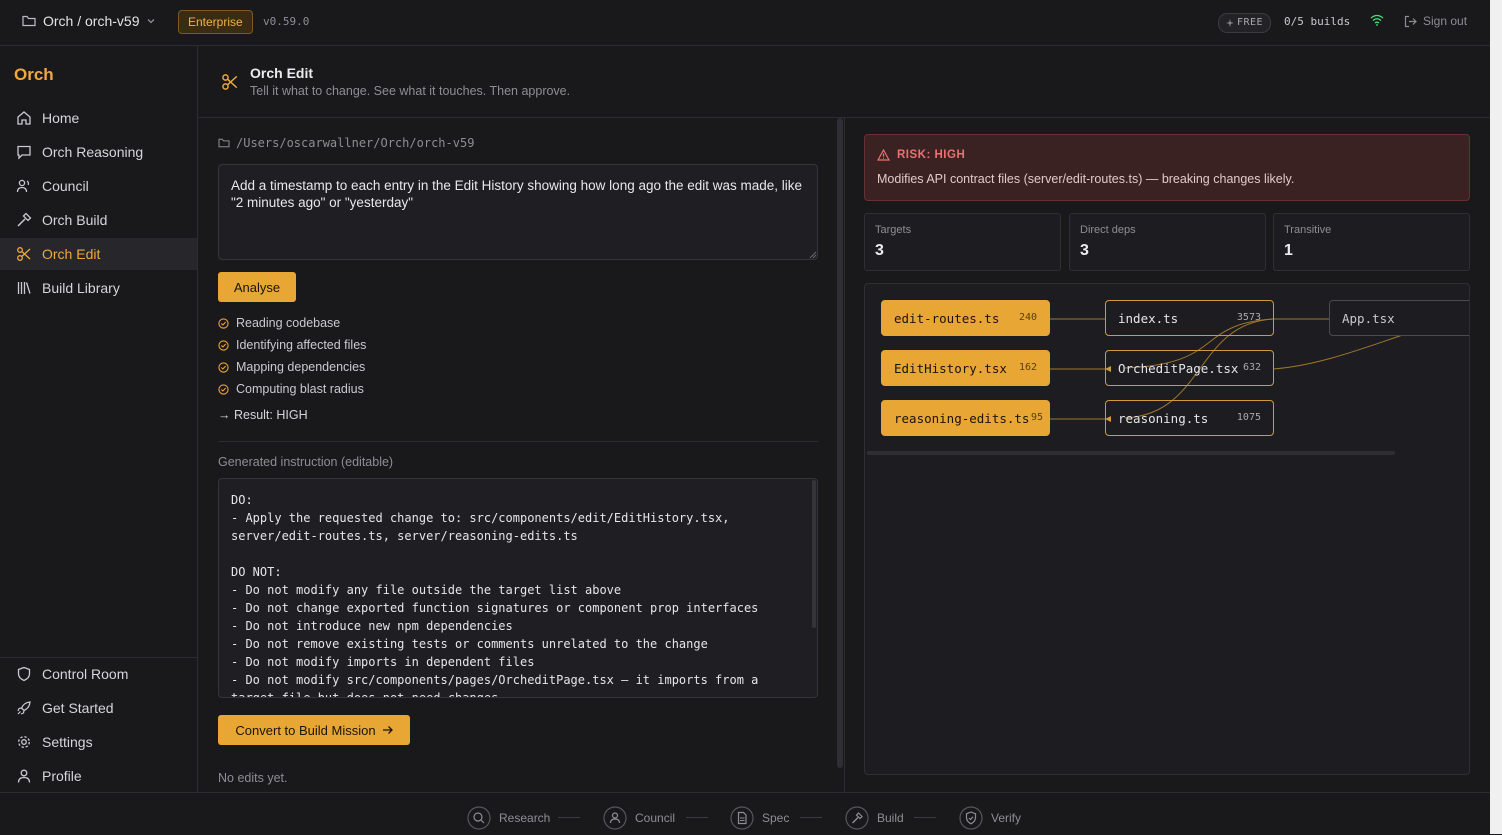 This screenshot has width=1502, height=835. What do you see at coordinates (962, 242) in the screenshot?
I see `stat-card-targets: Targets 3` at bounding box center [962, 242].